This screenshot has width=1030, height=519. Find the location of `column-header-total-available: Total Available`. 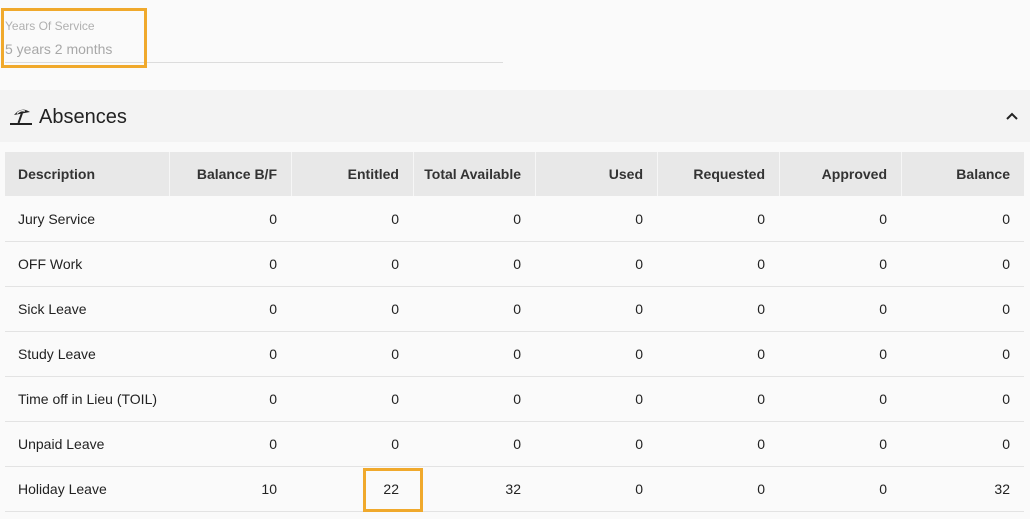

column-header-total-available: Total Available is located at coordinates (474, 174).